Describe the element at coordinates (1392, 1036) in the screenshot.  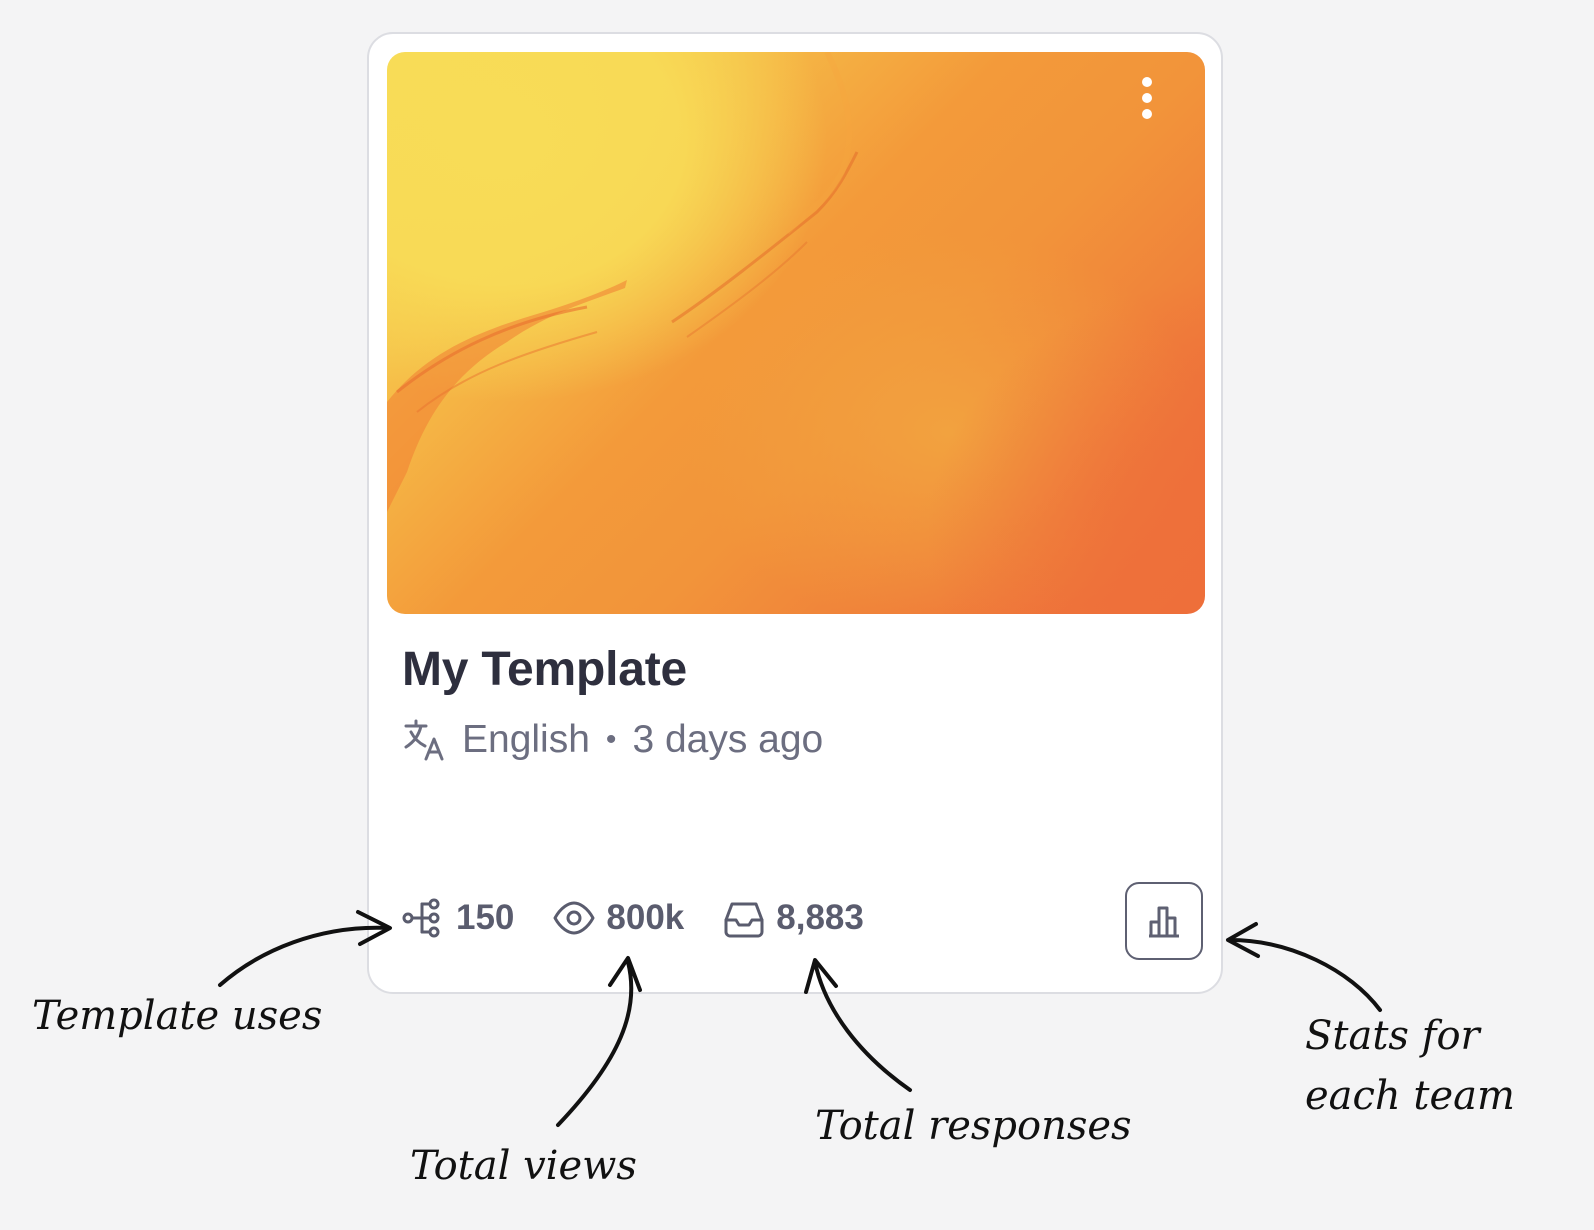
I see `annotation-team-stats-line1: Stats for` at that location.